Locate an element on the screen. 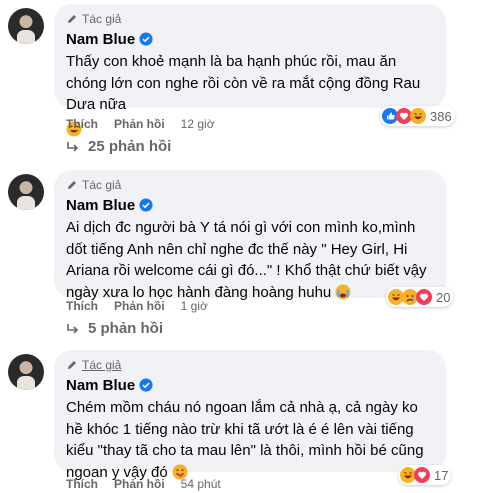 Image resolution: width=499 pixels, height=493 pixels. reaction-summary: 386 is located at coordinates (417, 116).